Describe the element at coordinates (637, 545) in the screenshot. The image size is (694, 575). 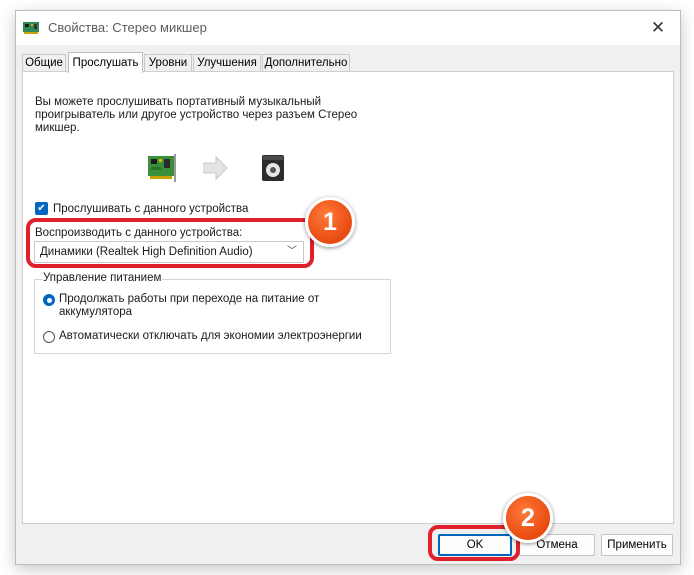
I see `apply-button: Применить` at that location.